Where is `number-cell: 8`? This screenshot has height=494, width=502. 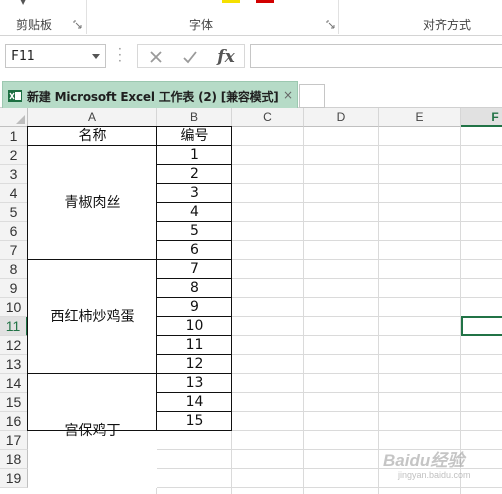
number-cell: 8 is located at coordinates (194, 288).